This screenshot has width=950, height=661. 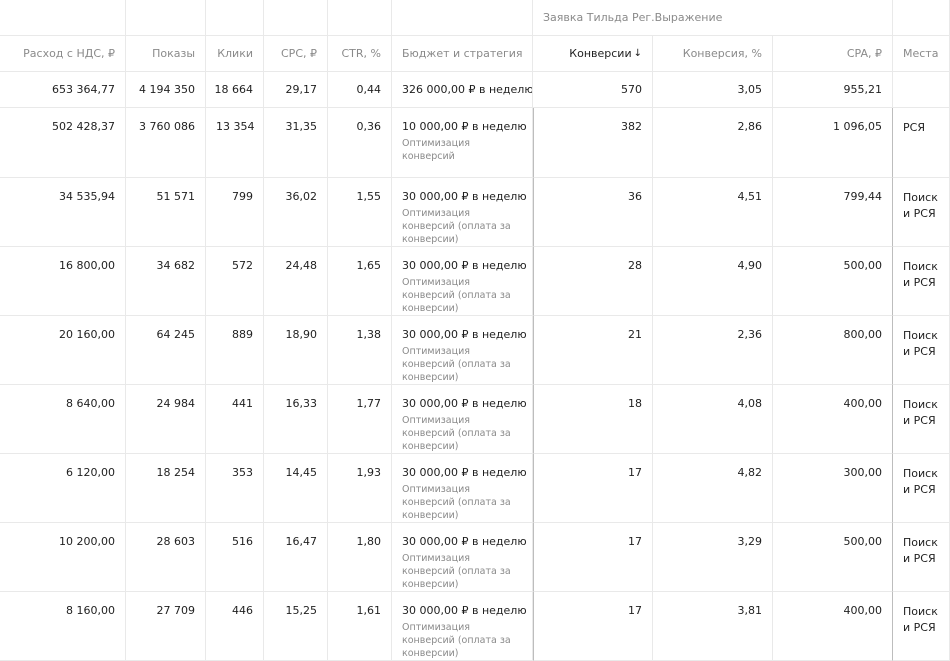 I want to click on row-cell-ctr: 1,55, so click(x=360, y=212).